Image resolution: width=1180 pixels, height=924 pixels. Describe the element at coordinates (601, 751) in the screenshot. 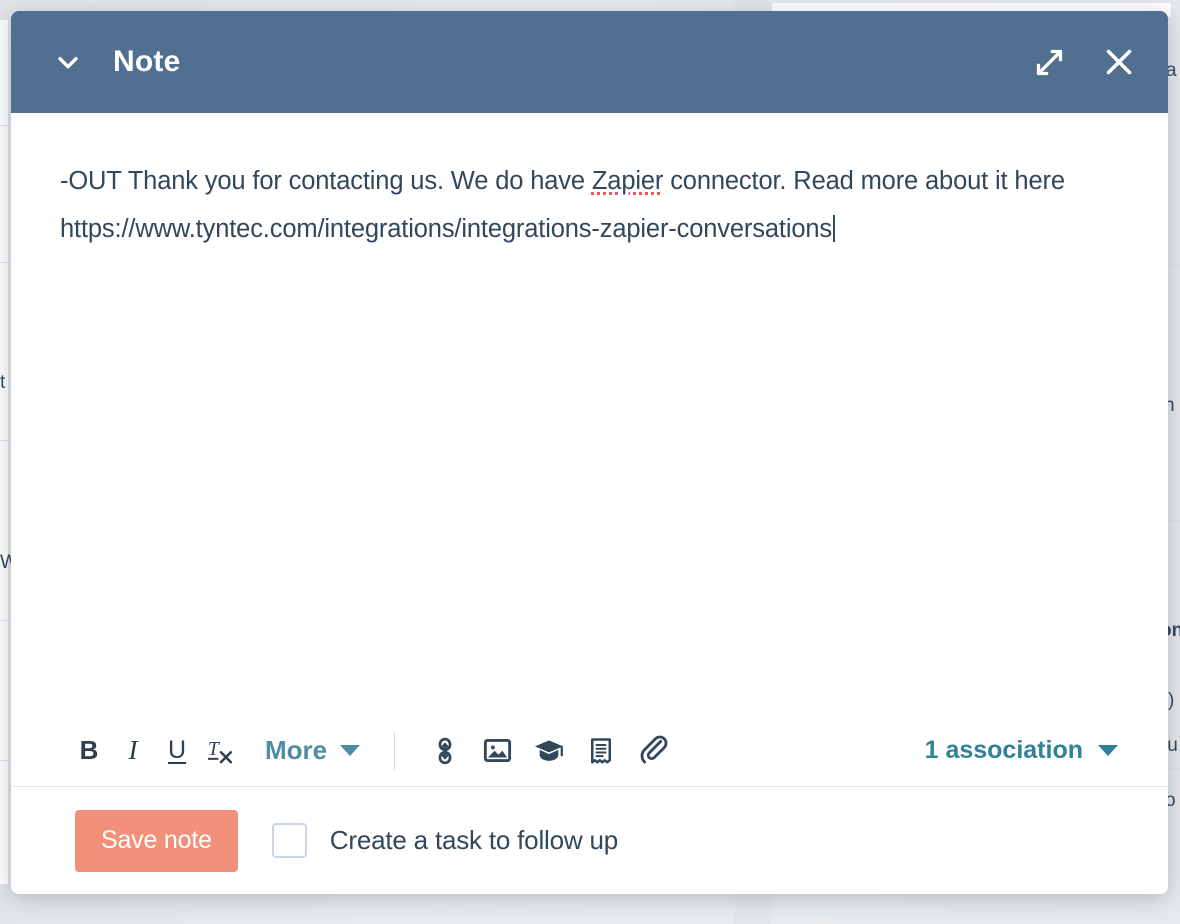

I see `quote-document-icon` at that location.